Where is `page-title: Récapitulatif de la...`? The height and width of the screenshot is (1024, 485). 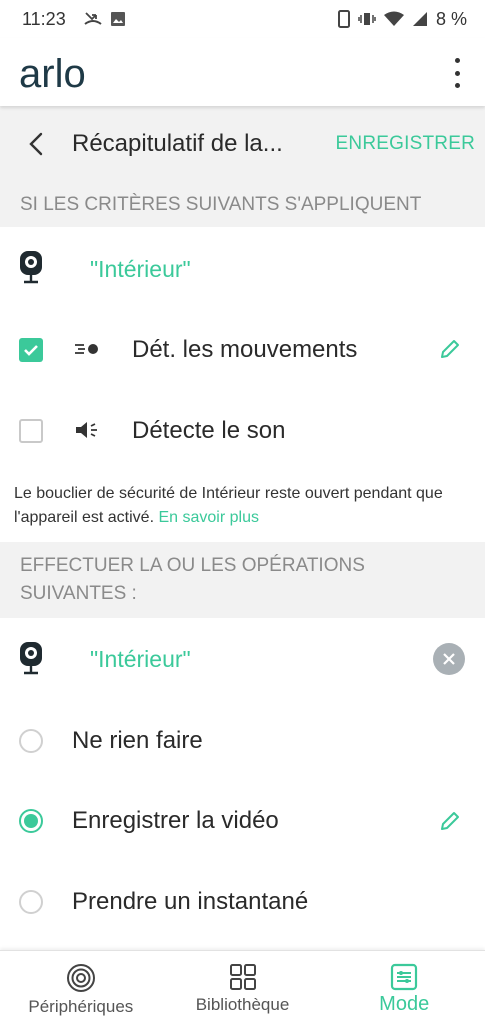 page-title: Récapitulatif de la... is located at coordinates (177, 143).